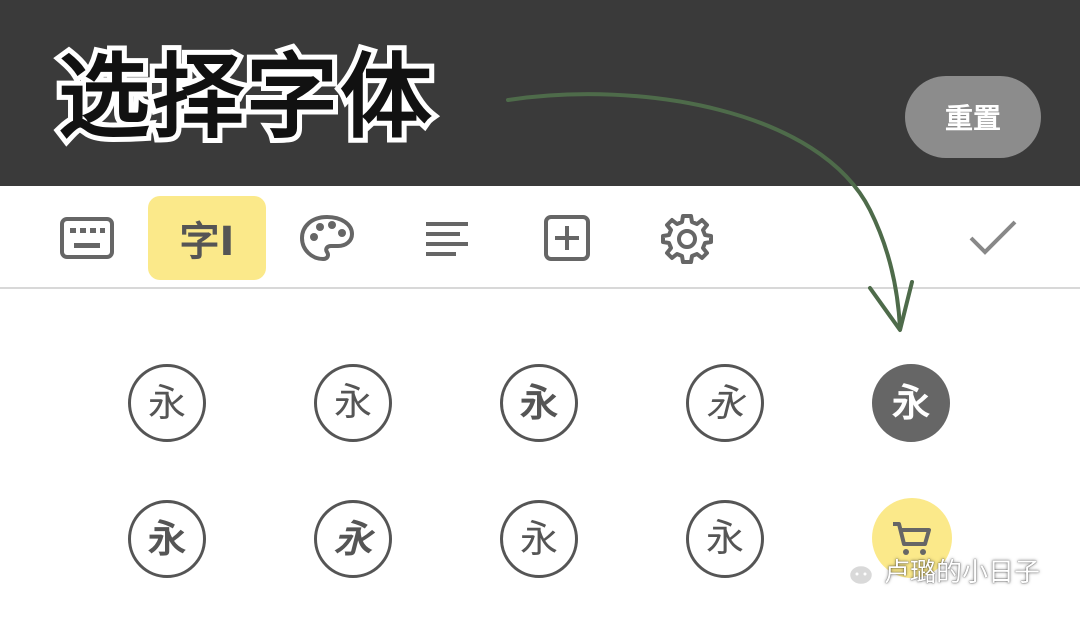 This screenshot has height=617, width=1080. I want to click on add-box-icon, so click(567, 238).